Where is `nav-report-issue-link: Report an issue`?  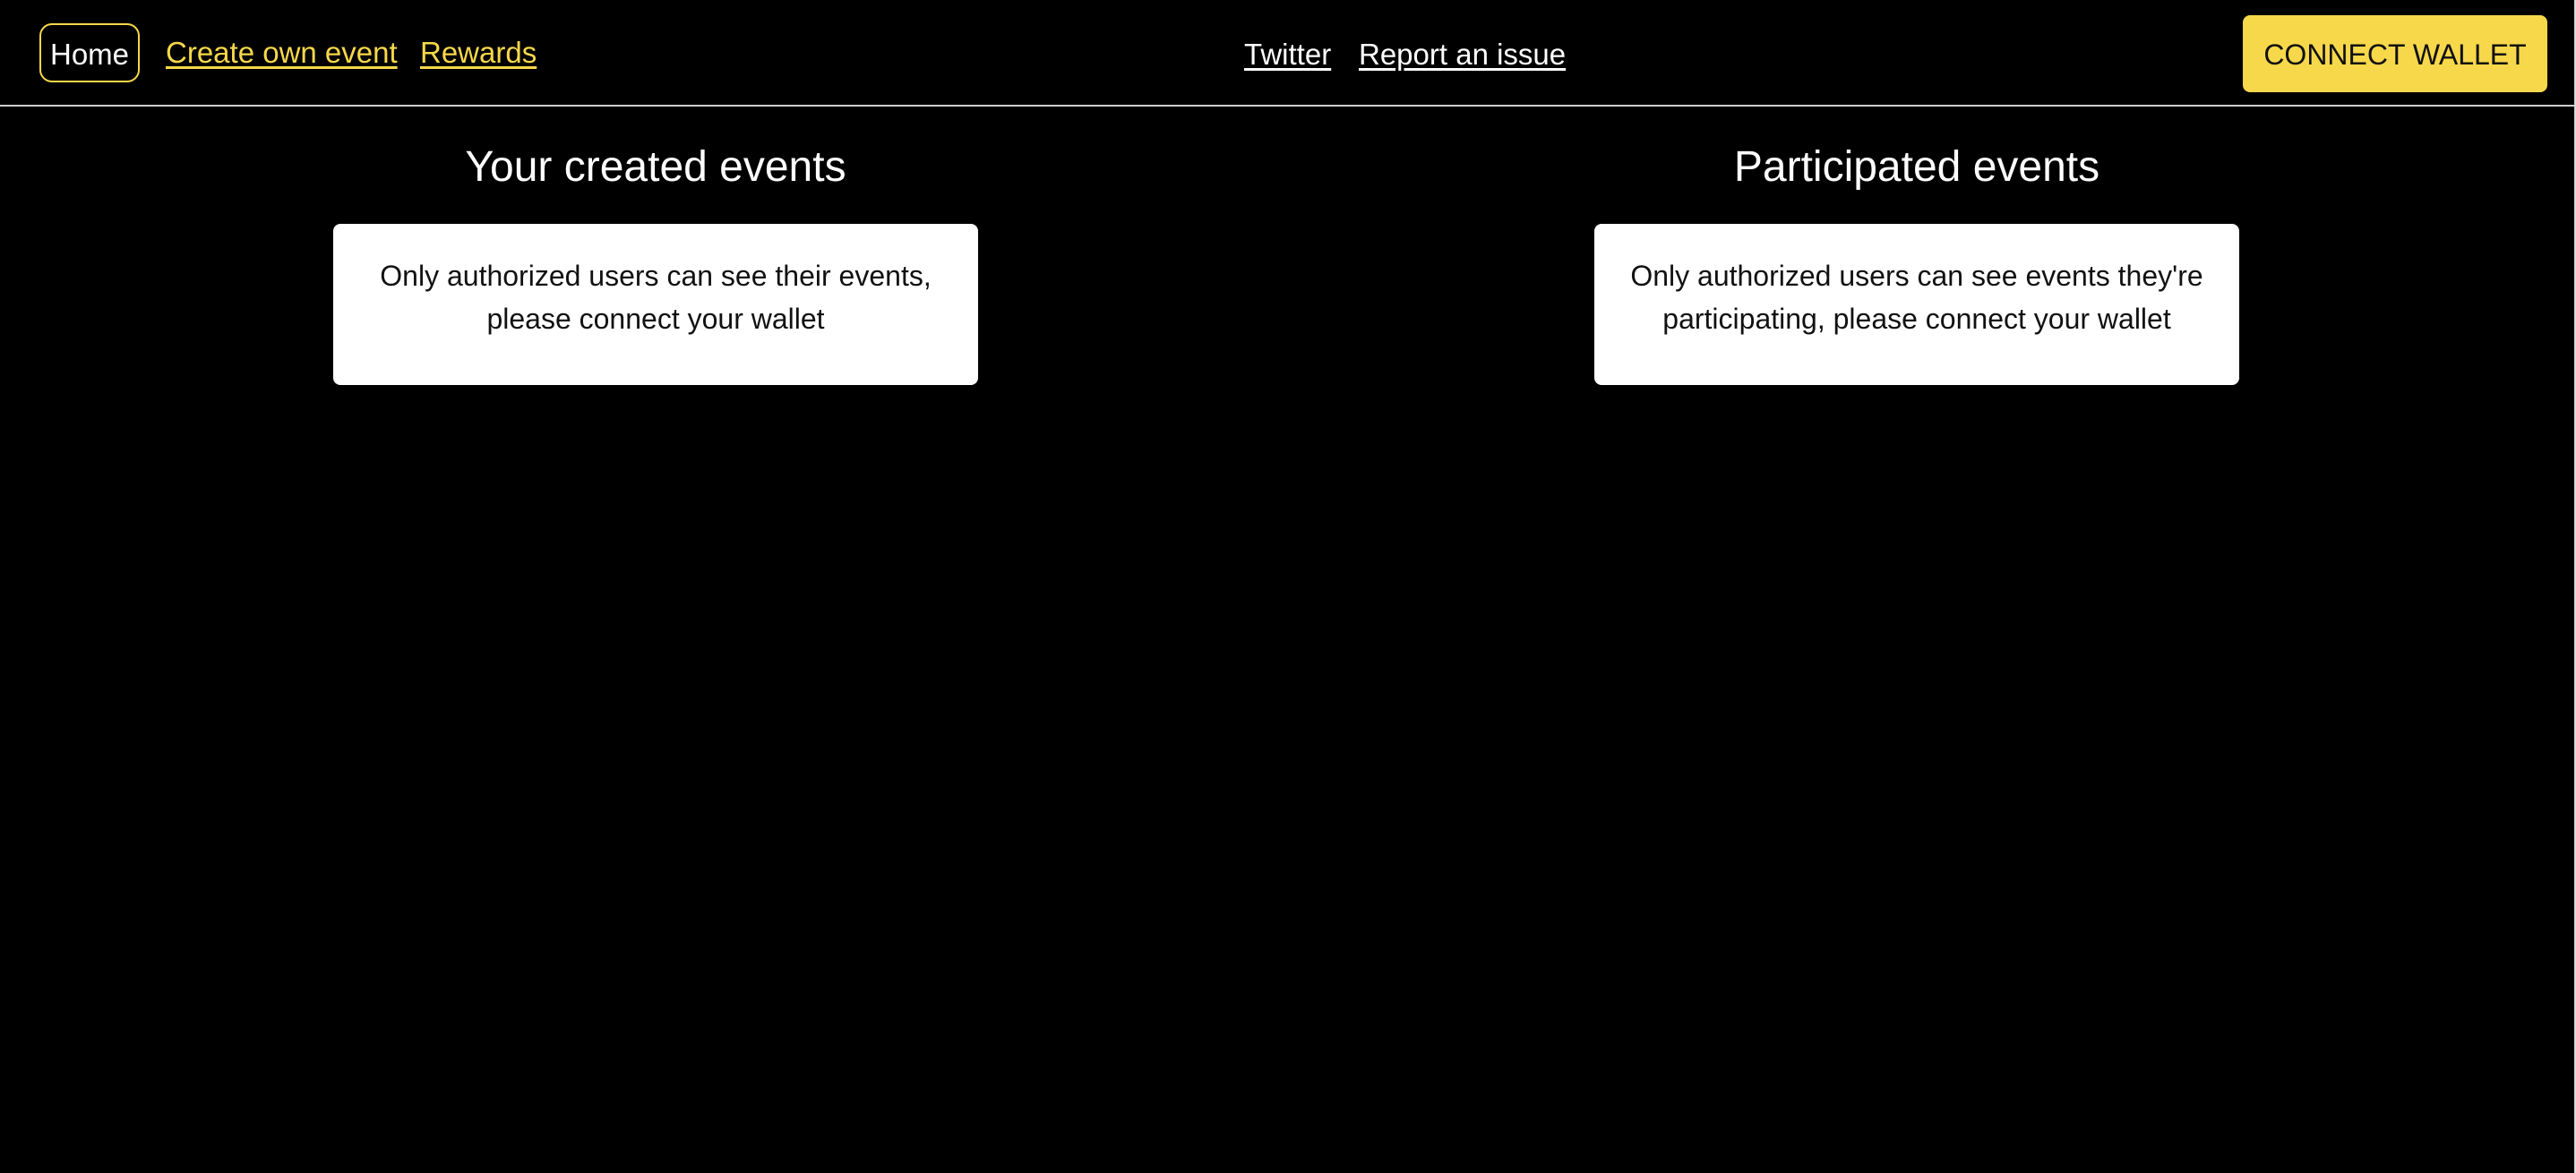
nav-report-issue-link: Report an issue is located at coordinates (1462, 55).